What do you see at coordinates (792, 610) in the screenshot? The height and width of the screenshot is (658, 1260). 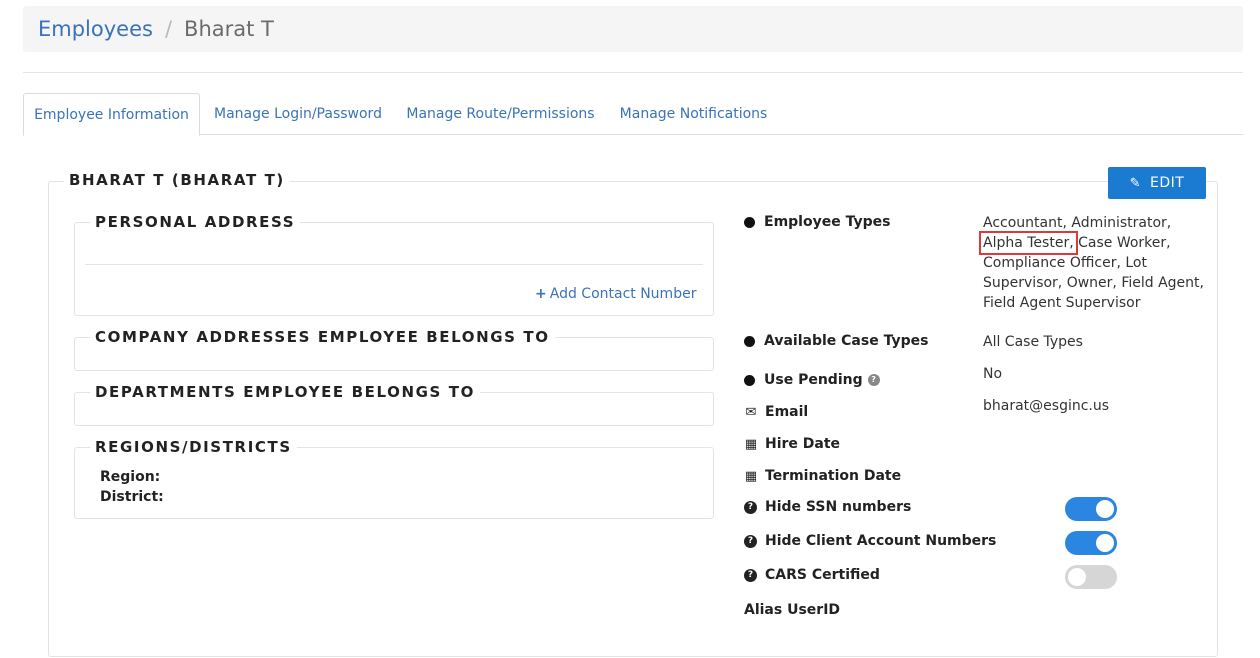 I see `alias-userid-label: Alias UserID` at bounding box center [792, 610].